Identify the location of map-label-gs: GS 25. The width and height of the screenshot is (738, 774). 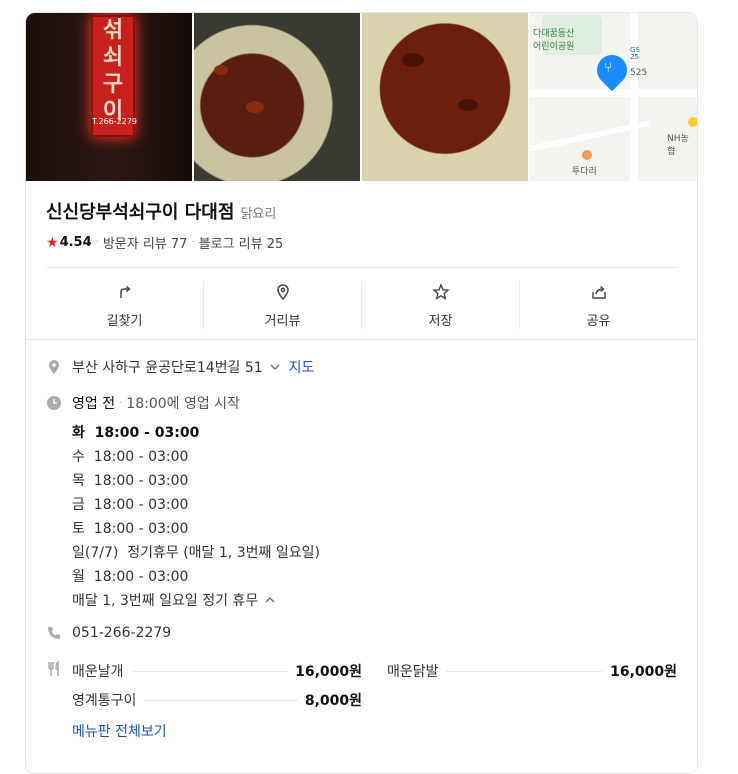
(635, 53).